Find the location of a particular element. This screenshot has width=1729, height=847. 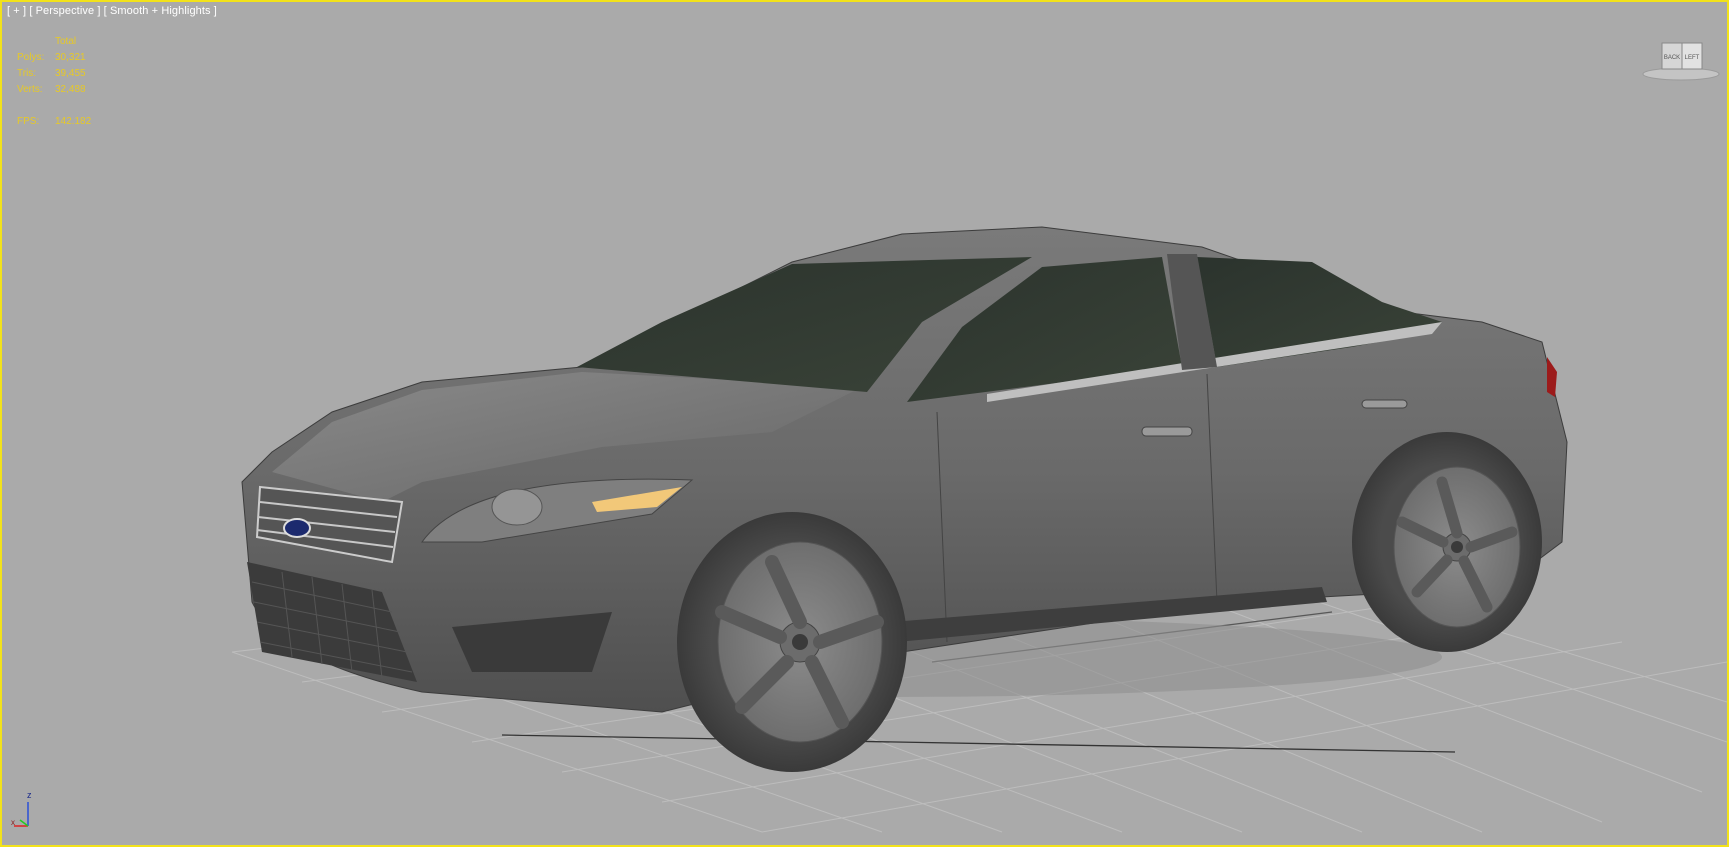

stats-value: 30,321 is located at coordinates (70, 57).